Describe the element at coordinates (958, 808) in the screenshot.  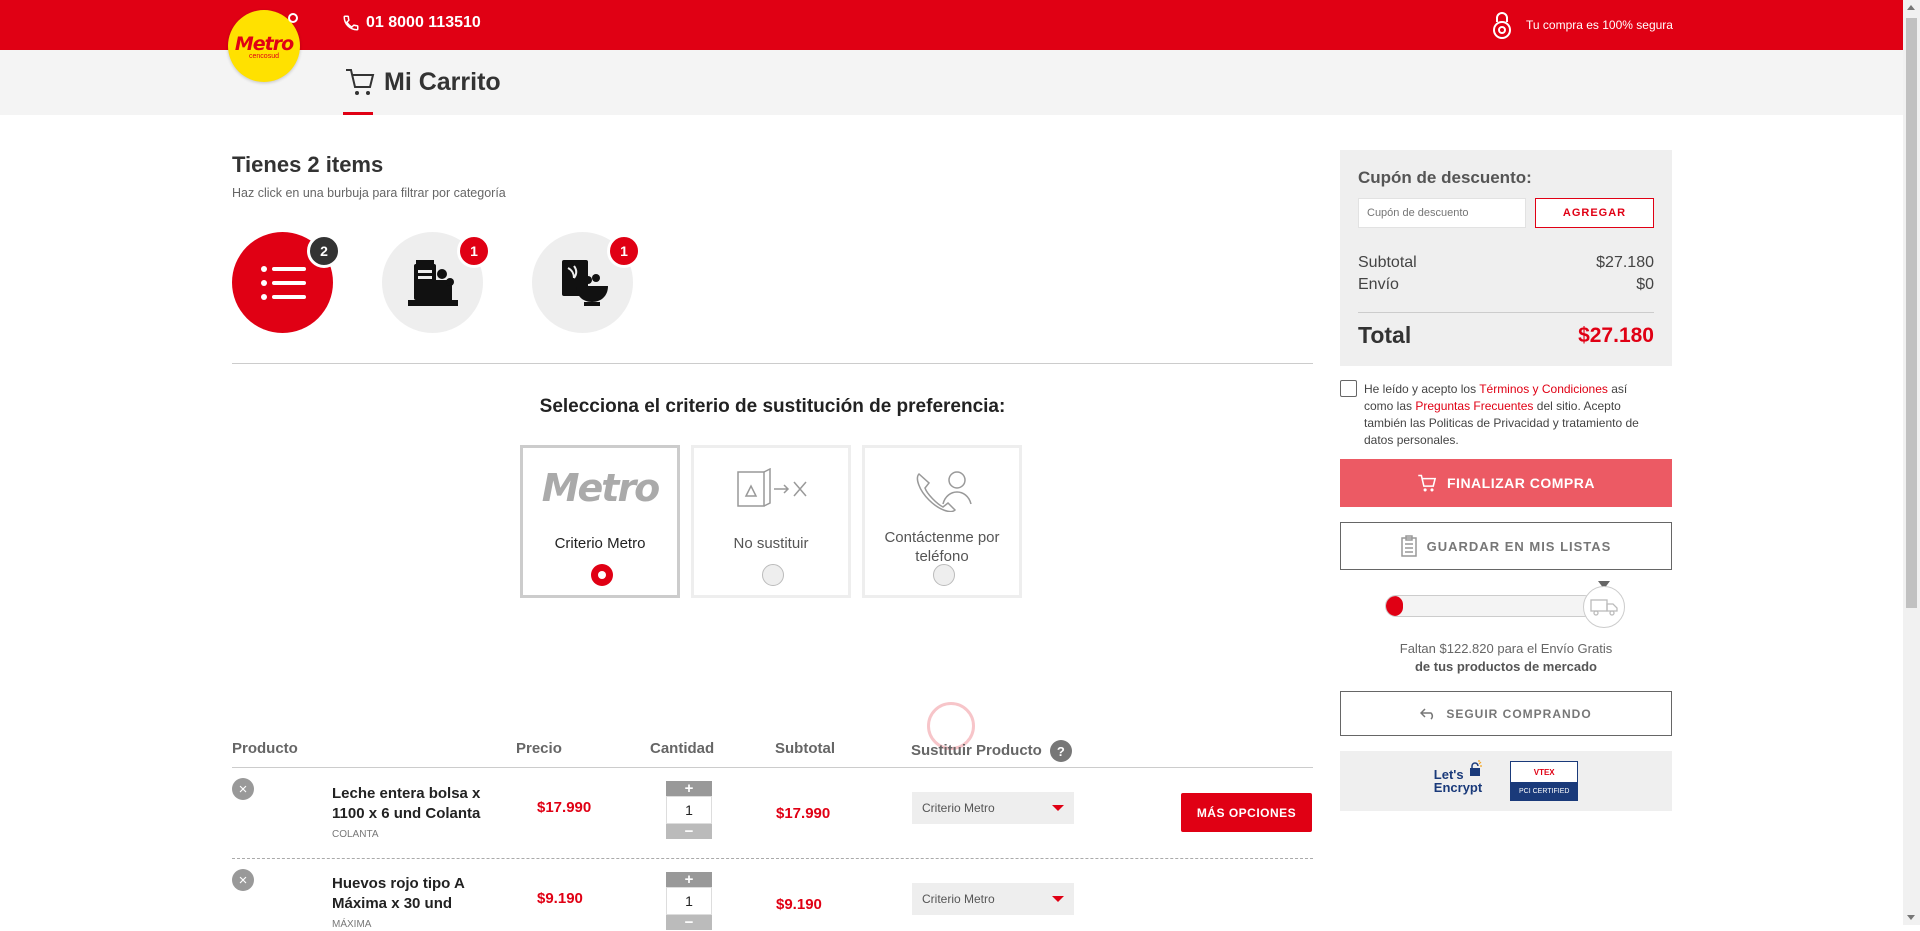
I see `substitute-select-value: Criterio Metro` at that location.